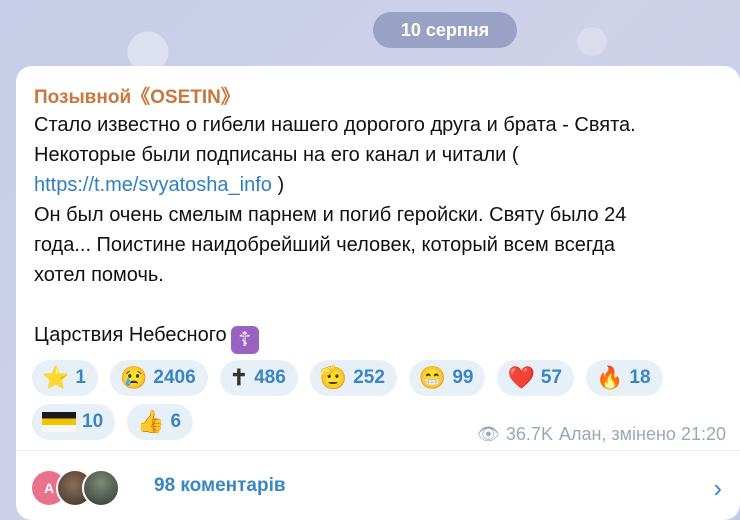 The width and height of the screenshot is (740, 520). What do you see at coordinates (551, 377) in the screenshot?
I see `reaction-count: 57` at bounding box center [551, 377].